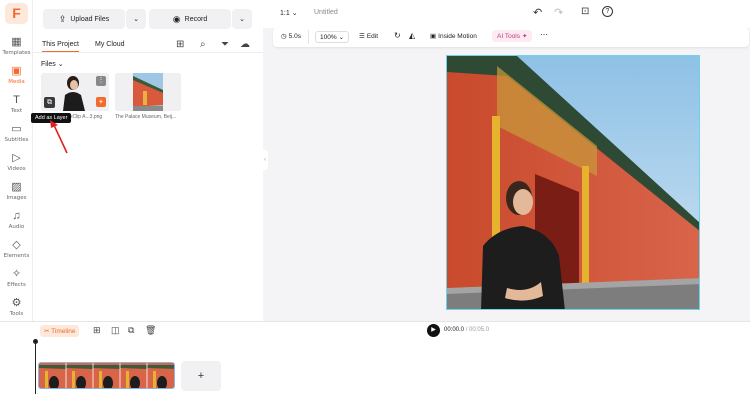  Describe the element at coordinates (289, 13) in the screenshot. I see `aspect-ratio-select: 1:1 ⌄` at that location.